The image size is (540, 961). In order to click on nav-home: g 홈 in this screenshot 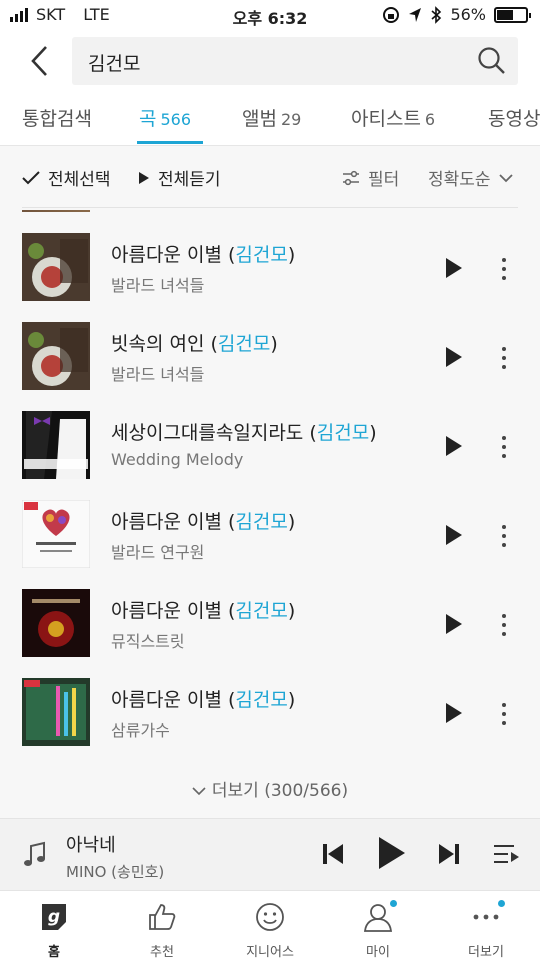, I will do `click(54, 929)`.